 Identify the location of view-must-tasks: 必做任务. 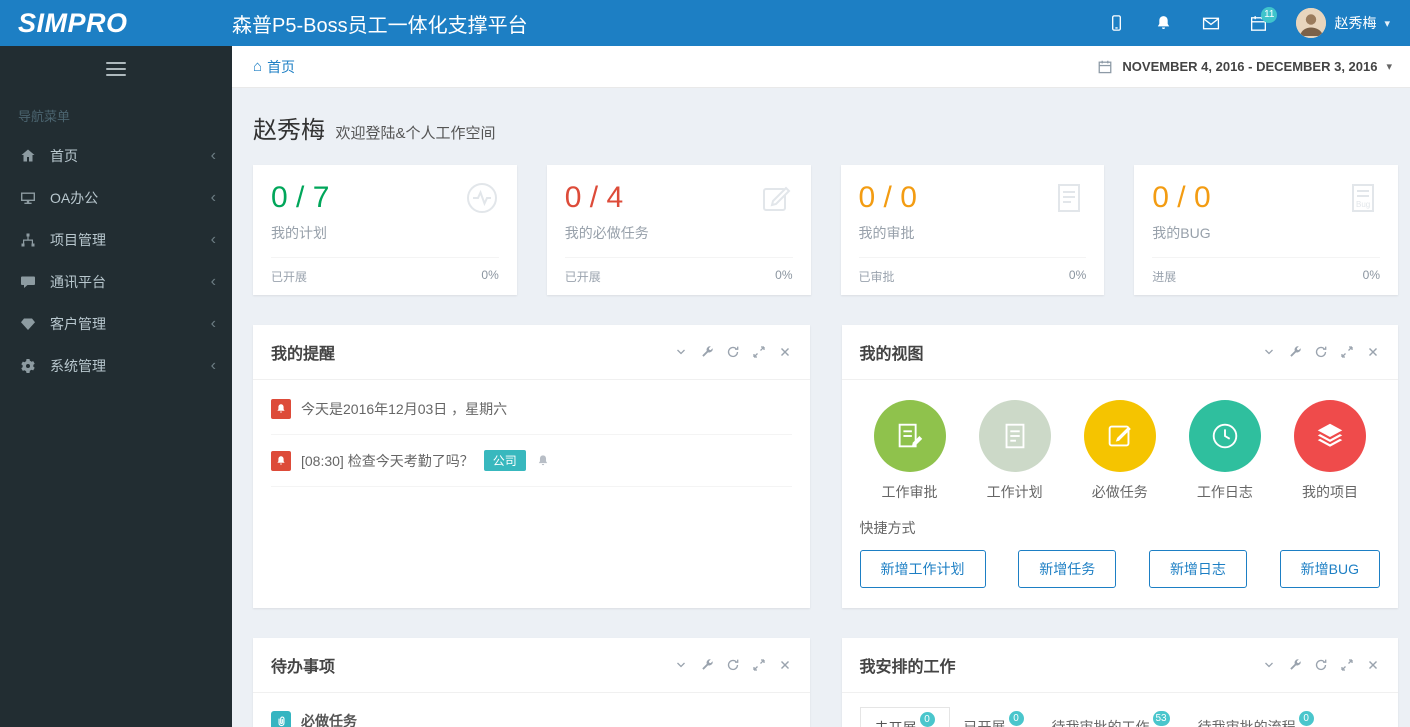
(1120, 451).